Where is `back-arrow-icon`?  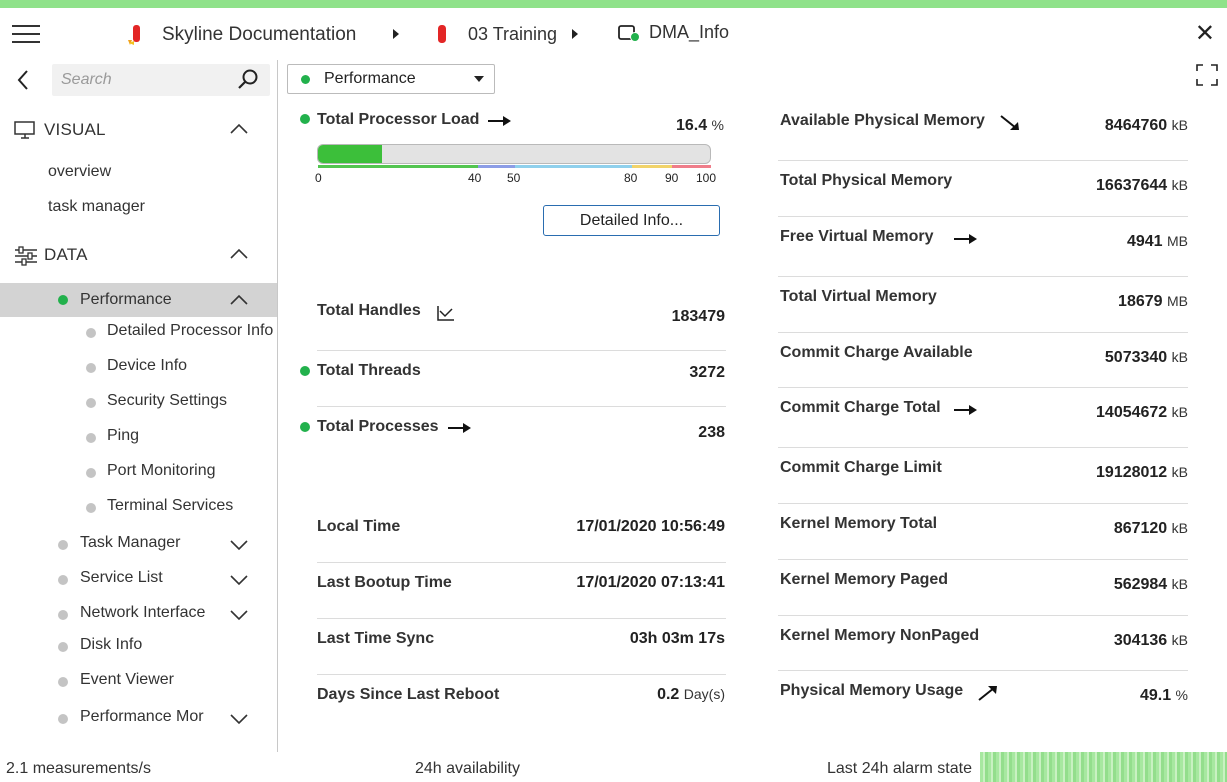 back-arrow-icon is located at coordinates (23, 80).